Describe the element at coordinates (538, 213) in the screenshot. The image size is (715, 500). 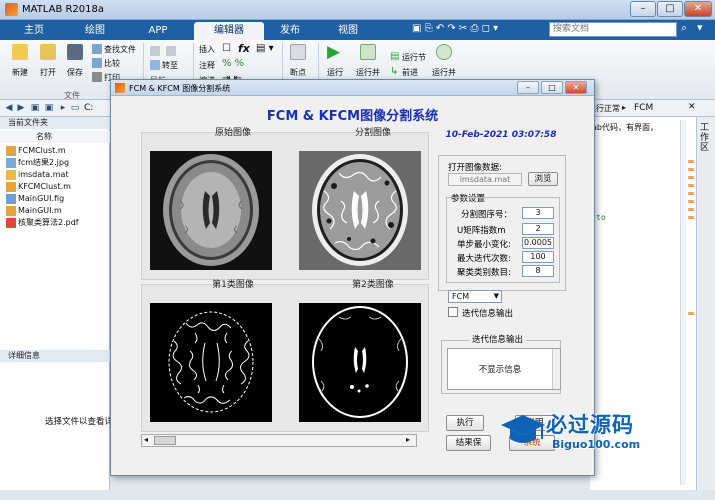
I see `segment-index-input: 3` at that location.